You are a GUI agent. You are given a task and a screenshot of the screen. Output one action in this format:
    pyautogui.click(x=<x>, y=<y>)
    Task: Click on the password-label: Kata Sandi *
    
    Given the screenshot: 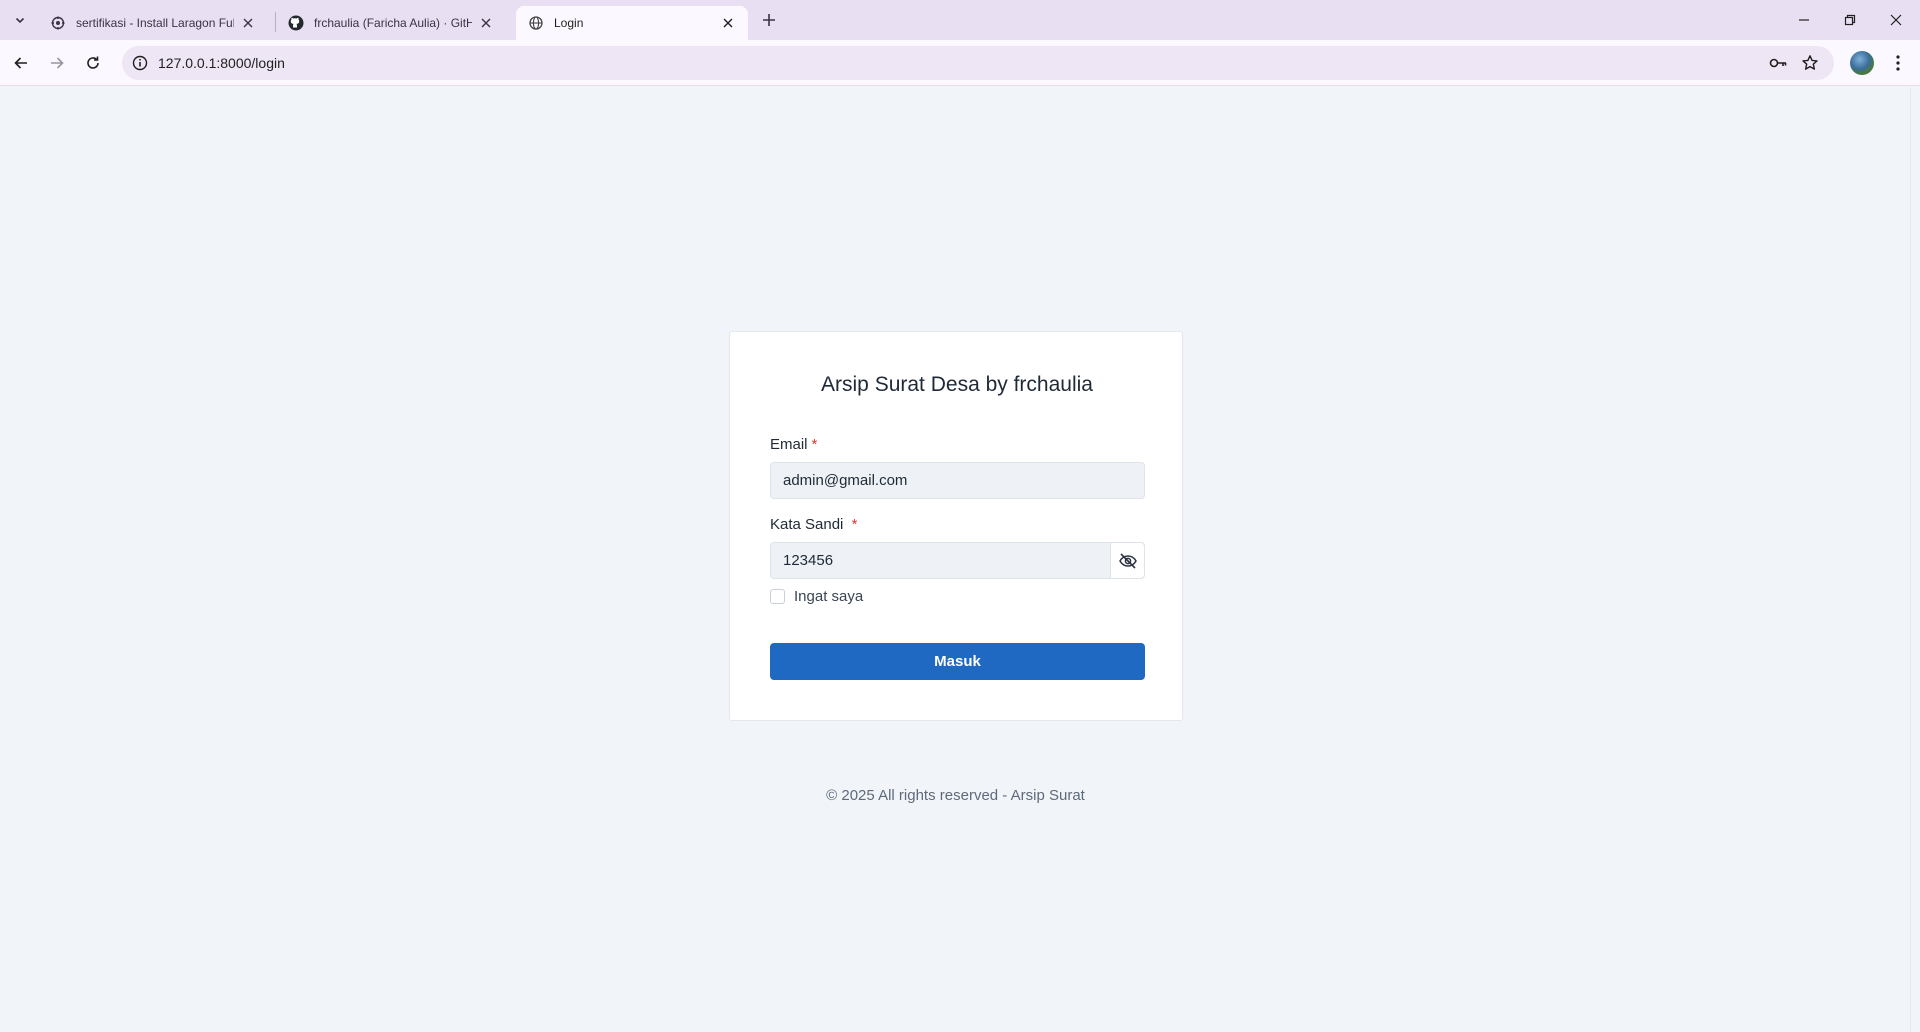 What is the action you would take?
    pyautogui.click(x=813, y=524)
    